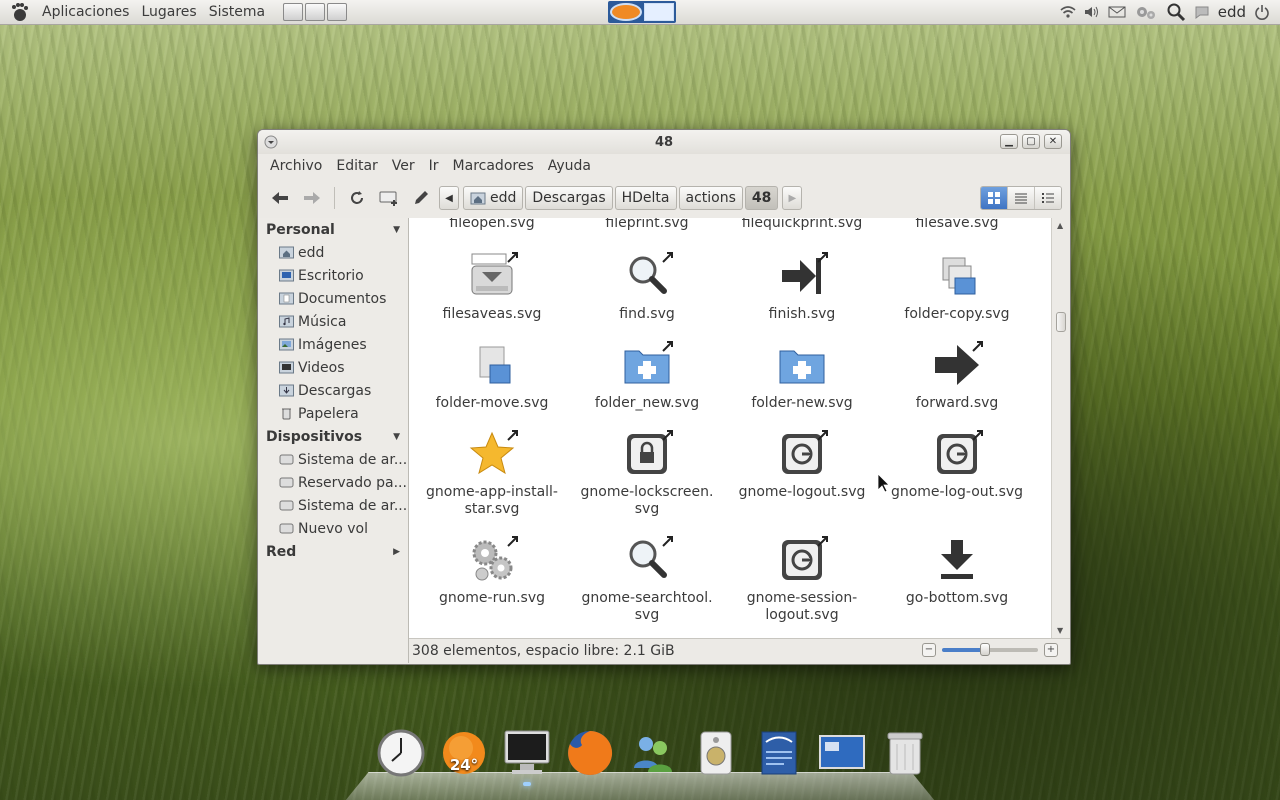 This screenshot has height=800, width=1280. Describe the element at coordinates (296, 166) in the screenshot. I see `menu-archivo: Archivo` at that location.